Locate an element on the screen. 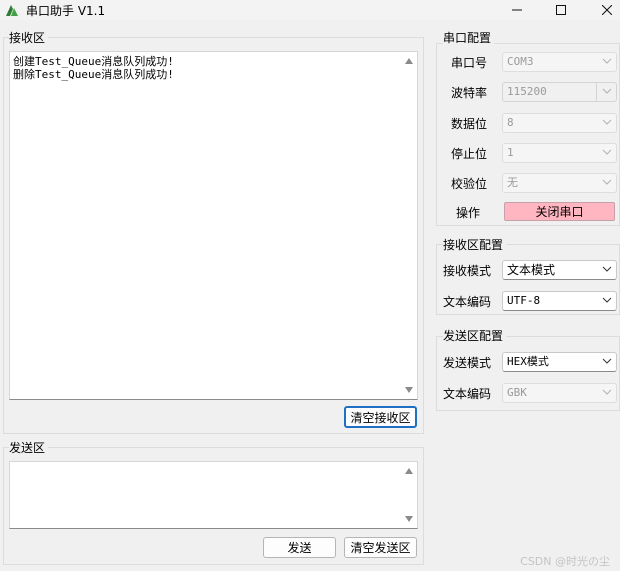  parity-combo: 无 is located at coordinates (559, 183).